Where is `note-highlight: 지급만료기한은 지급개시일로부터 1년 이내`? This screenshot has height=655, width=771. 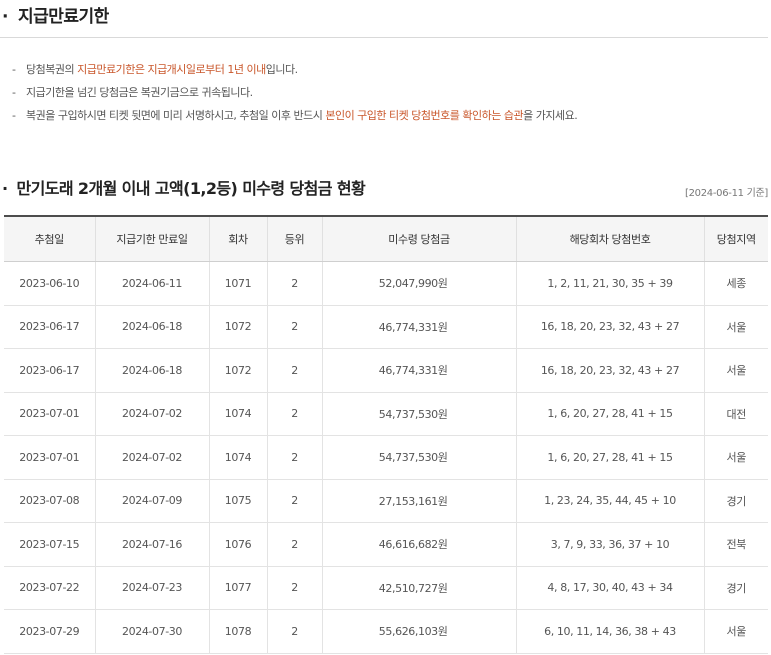
note-highlight: 지급만료기한은 지급개시일로부터 1년 이내 is located at coordinates (171, 69).